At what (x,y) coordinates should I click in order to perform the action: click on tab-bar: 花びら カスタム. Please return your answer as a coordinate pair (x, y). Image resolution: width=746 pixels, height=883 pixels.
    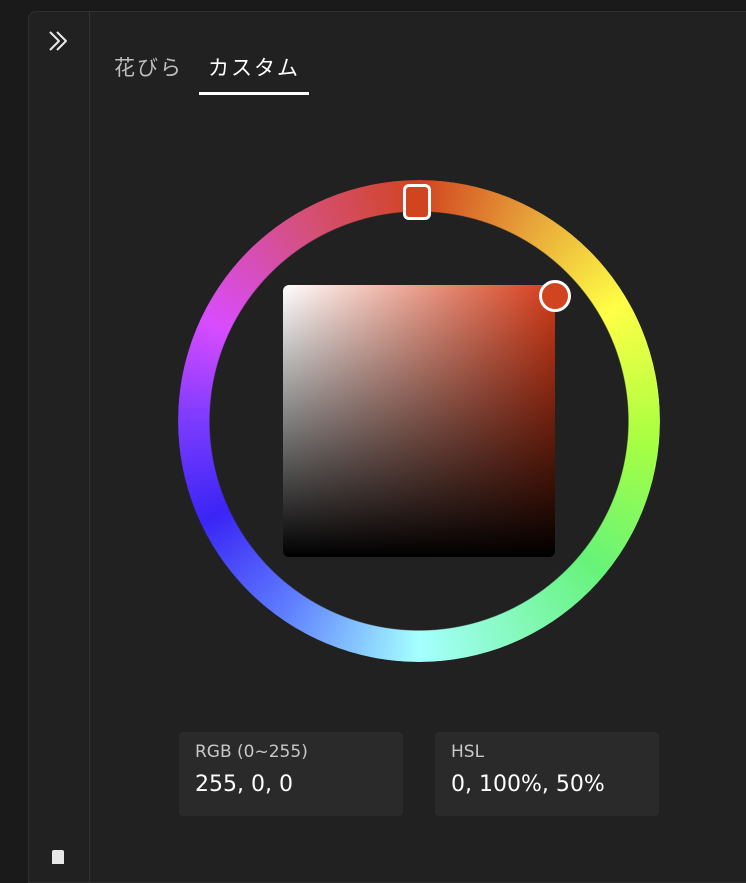
    Looking at the image, I should click on (223, 73).